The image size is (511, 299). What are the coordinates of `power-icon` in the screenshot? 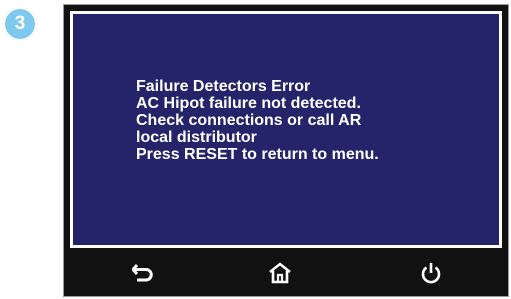 It's located at (431, 273).